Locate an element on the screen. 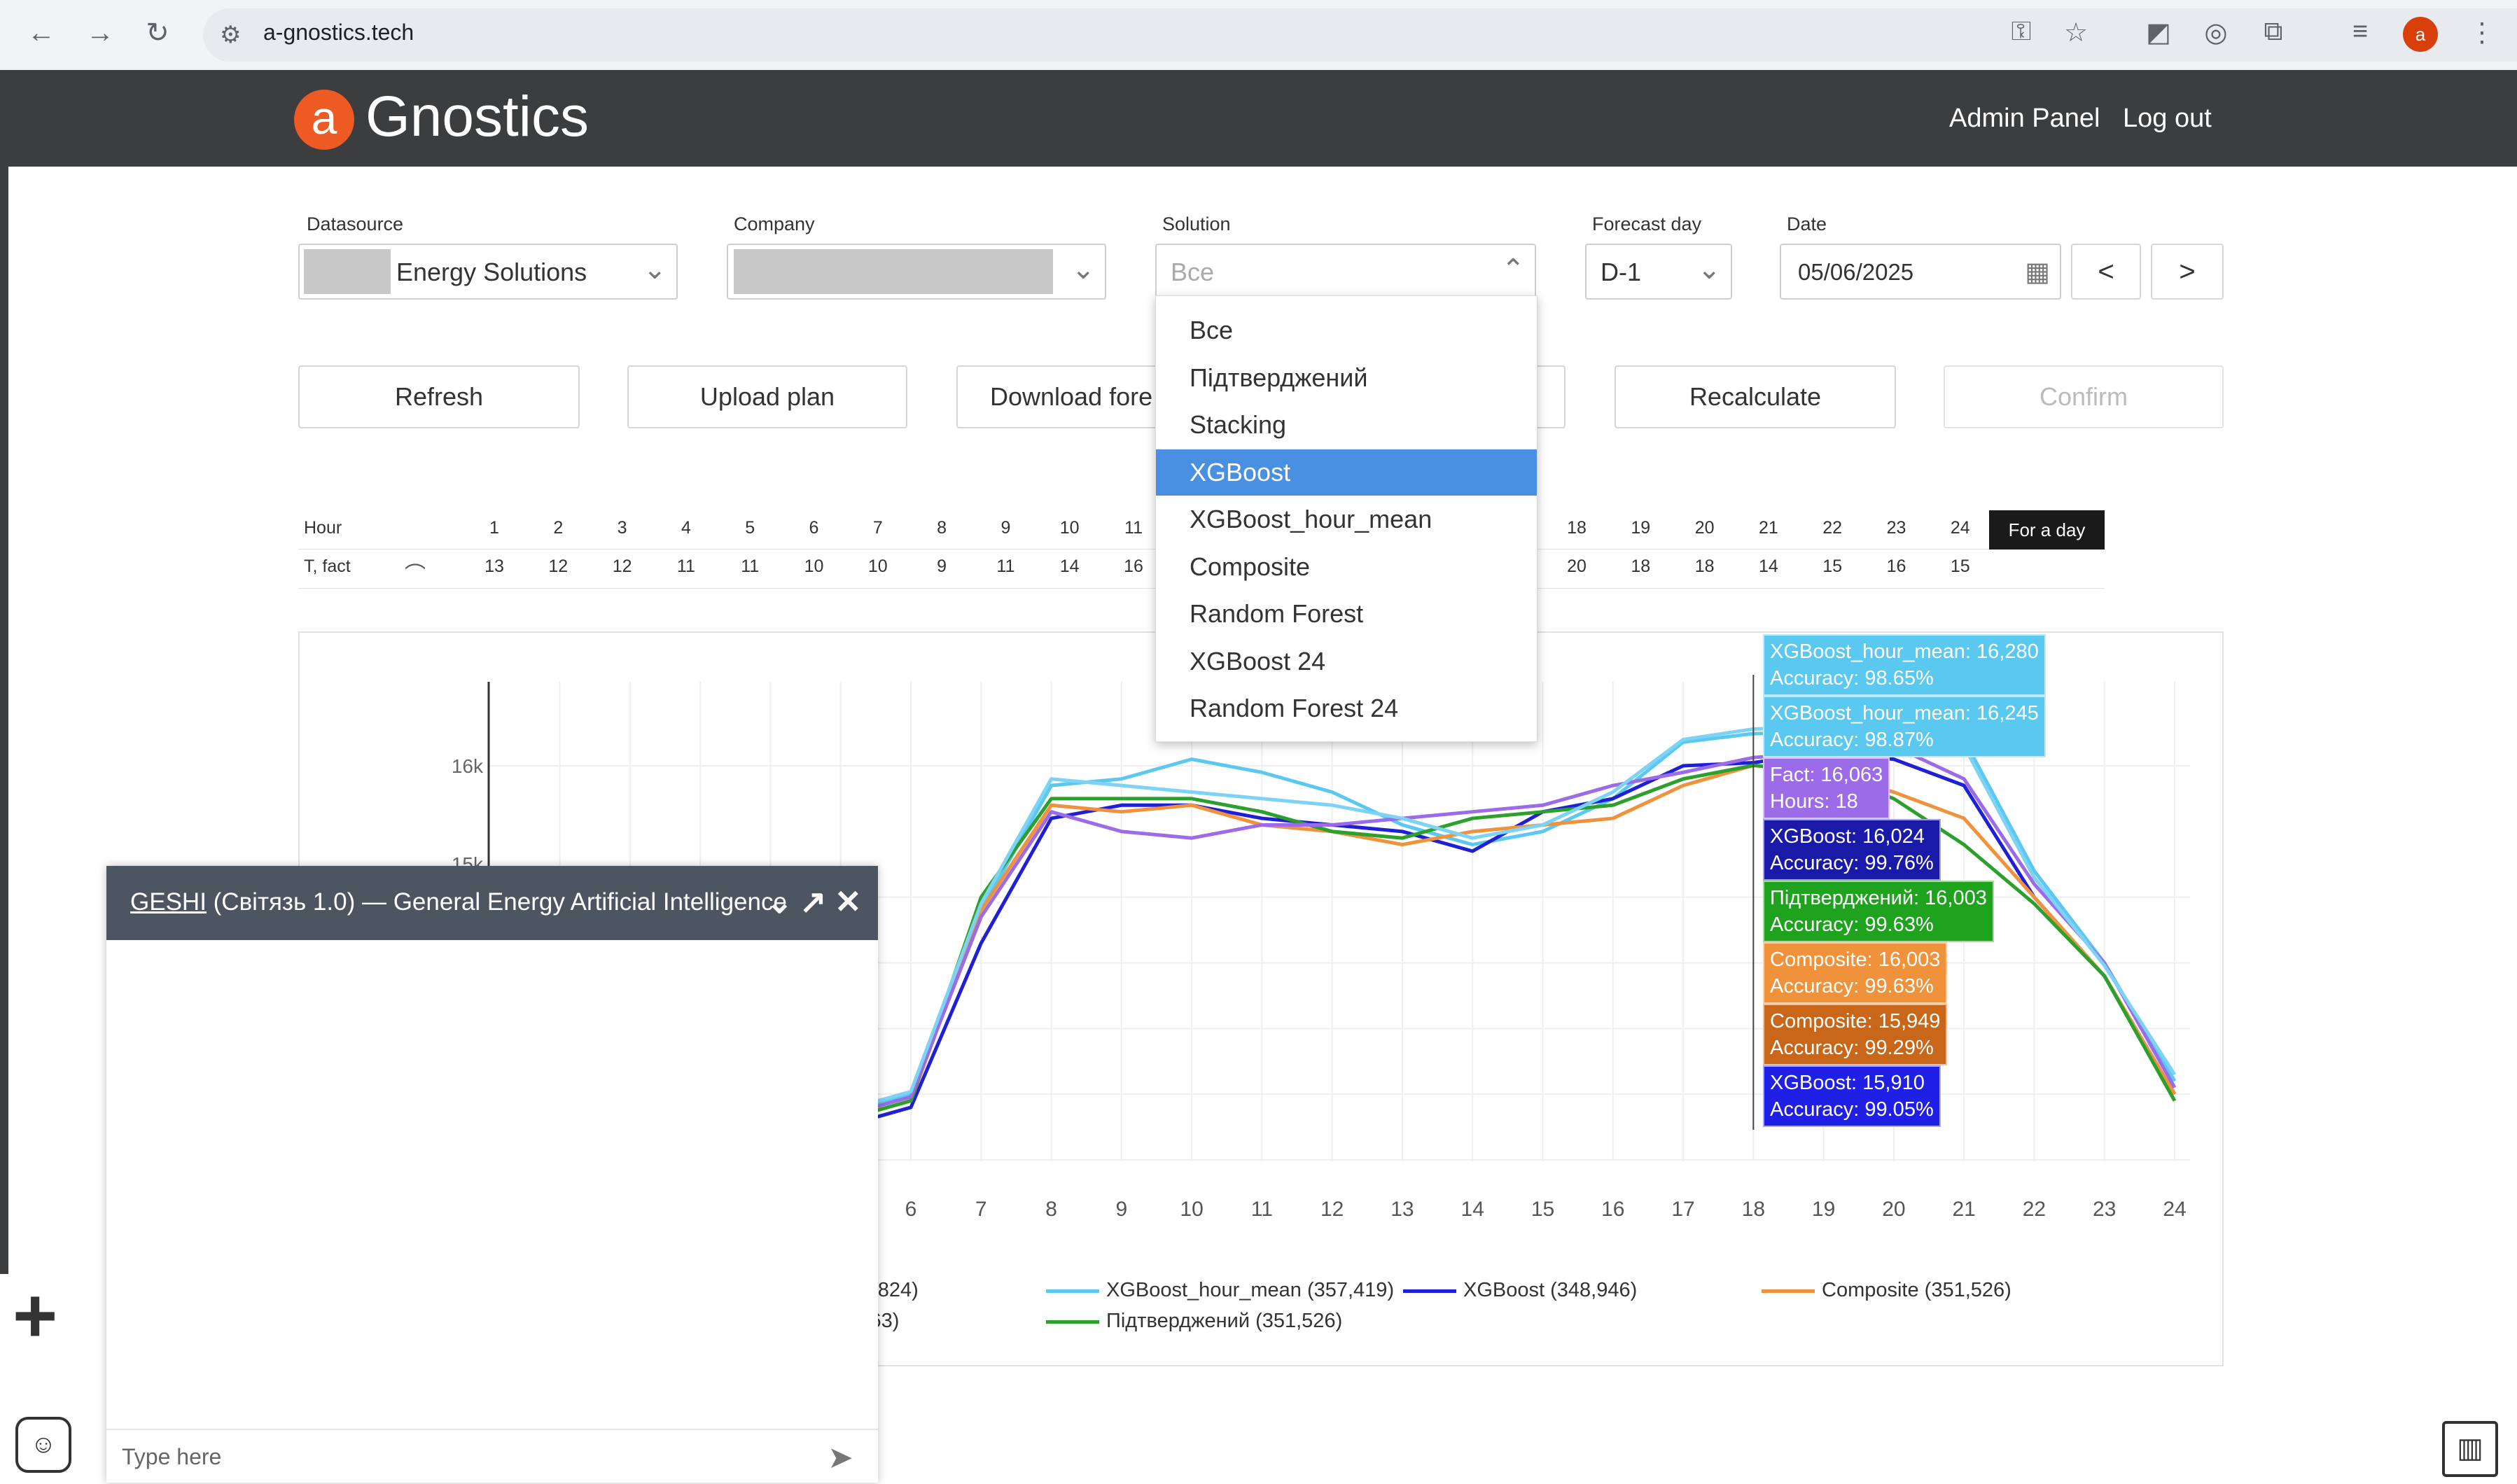 This screenshot has height=1484, width=2517. tooltip-value: XGBoost: 15,910 is located at coordinates (1847, 1083).